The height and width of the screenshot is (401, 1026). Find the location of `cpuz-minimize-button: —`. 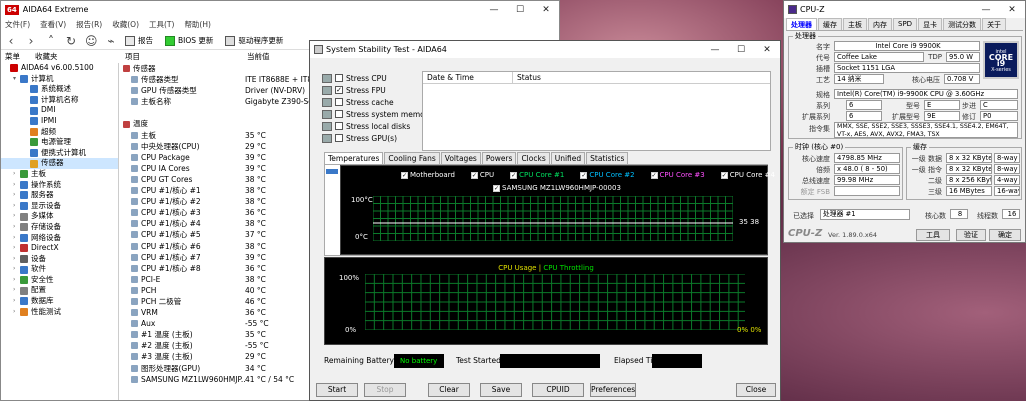

cpuz-minimize-button: — is located at coordinates (986, 9).